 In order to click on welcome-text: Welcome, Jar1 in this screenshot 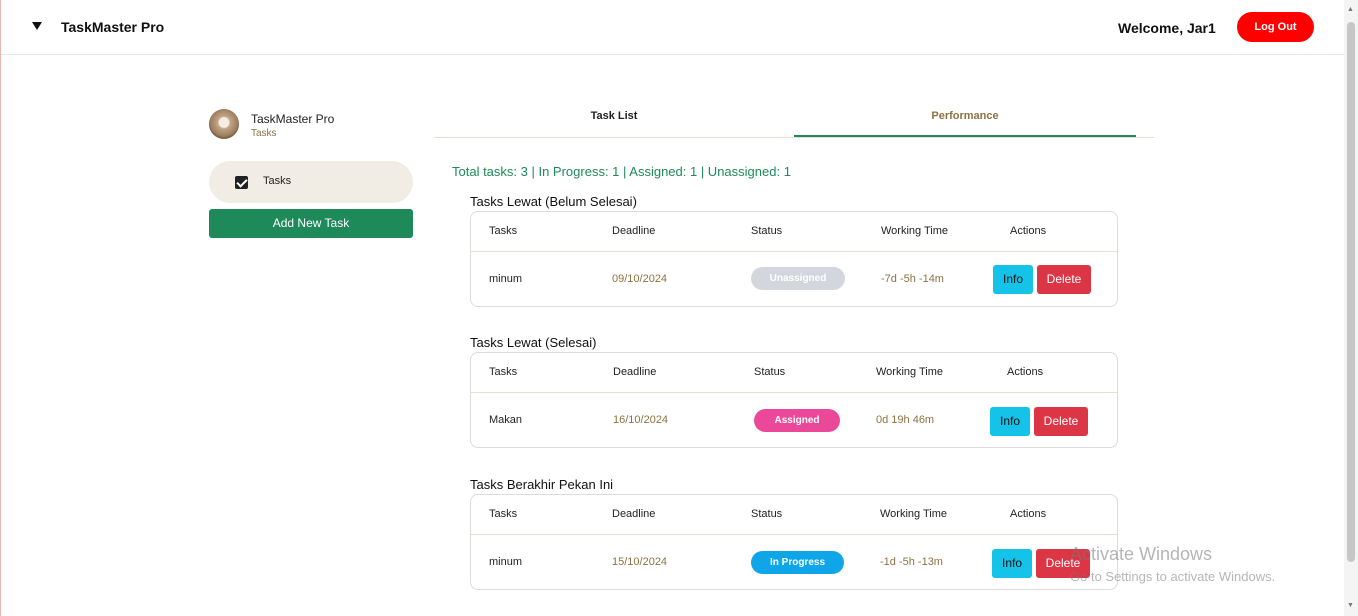, I will do `click(1167, 28)`.